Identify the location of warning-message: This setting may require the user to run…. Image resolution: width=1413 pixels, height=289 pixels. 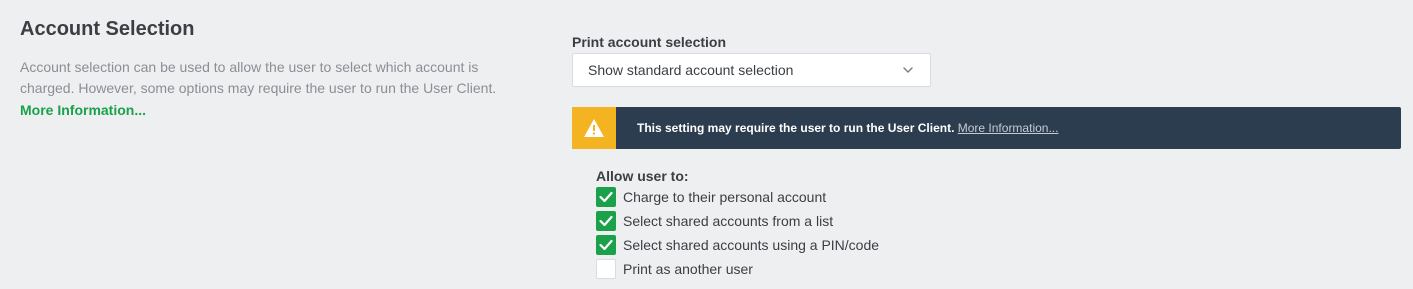
(847, 128).